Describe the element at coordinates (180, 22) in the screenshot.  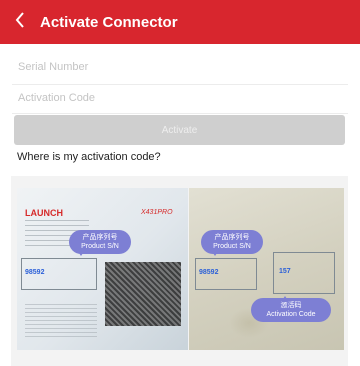
I see `title-bar: Activate Connector` at that location.